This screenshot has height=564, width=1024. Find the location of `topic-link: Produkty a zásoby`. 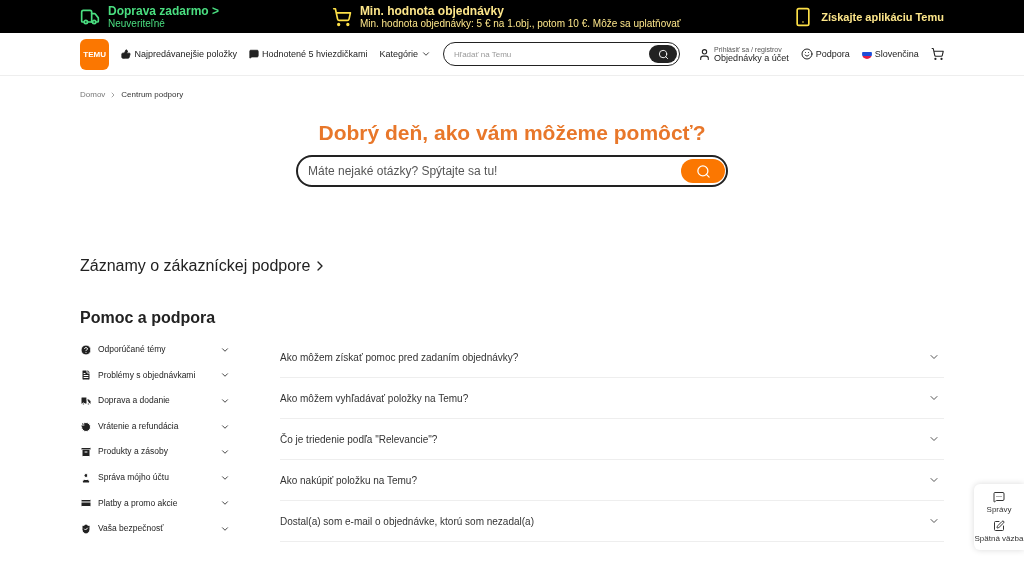

topic-link: Produkty a zásoby is located at coordinates (124, 452).